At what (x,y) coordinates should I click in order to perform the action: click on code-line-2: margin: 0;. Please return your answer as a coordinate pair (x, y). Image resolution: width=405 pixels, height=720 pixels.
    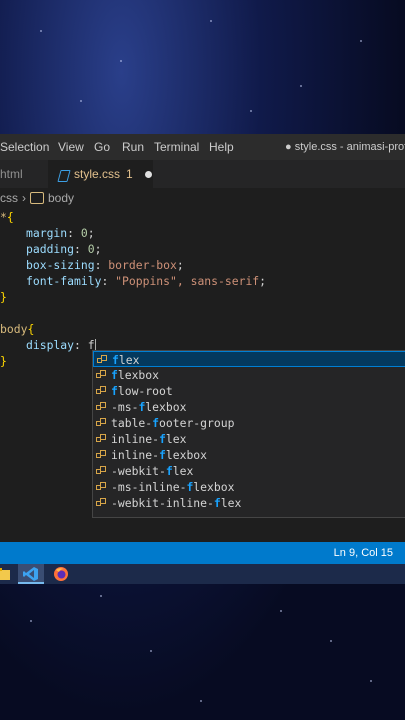
    Looking at the image, I should click on (60, 233).